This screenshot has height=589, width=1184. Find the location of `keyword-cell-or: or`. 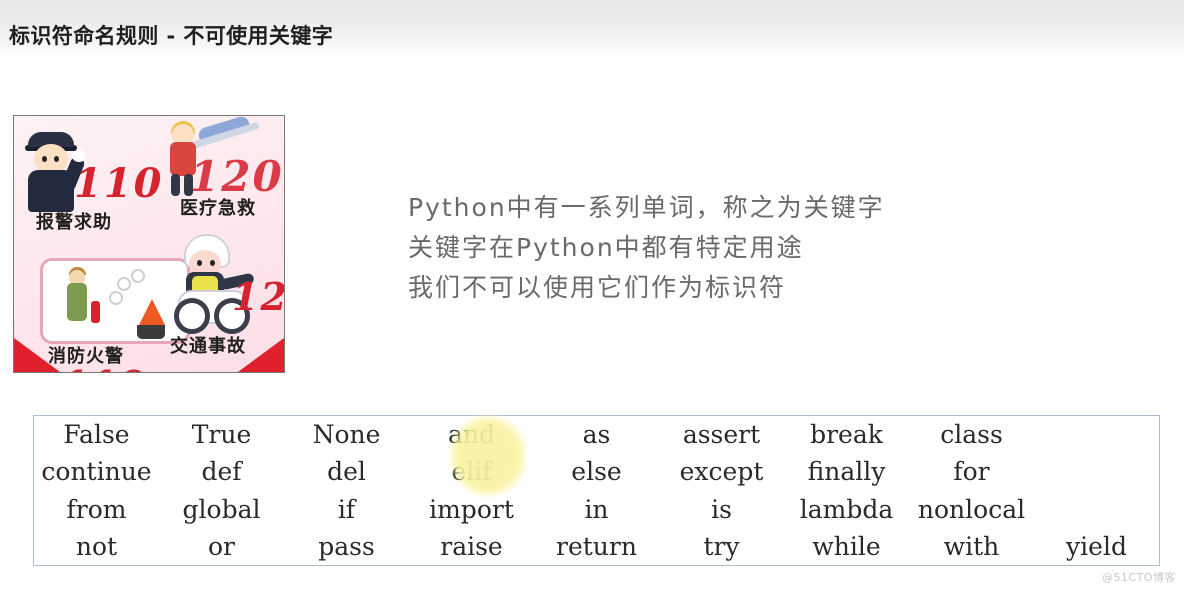

keyword-cell-or: or is located at coordinates (221, 546).